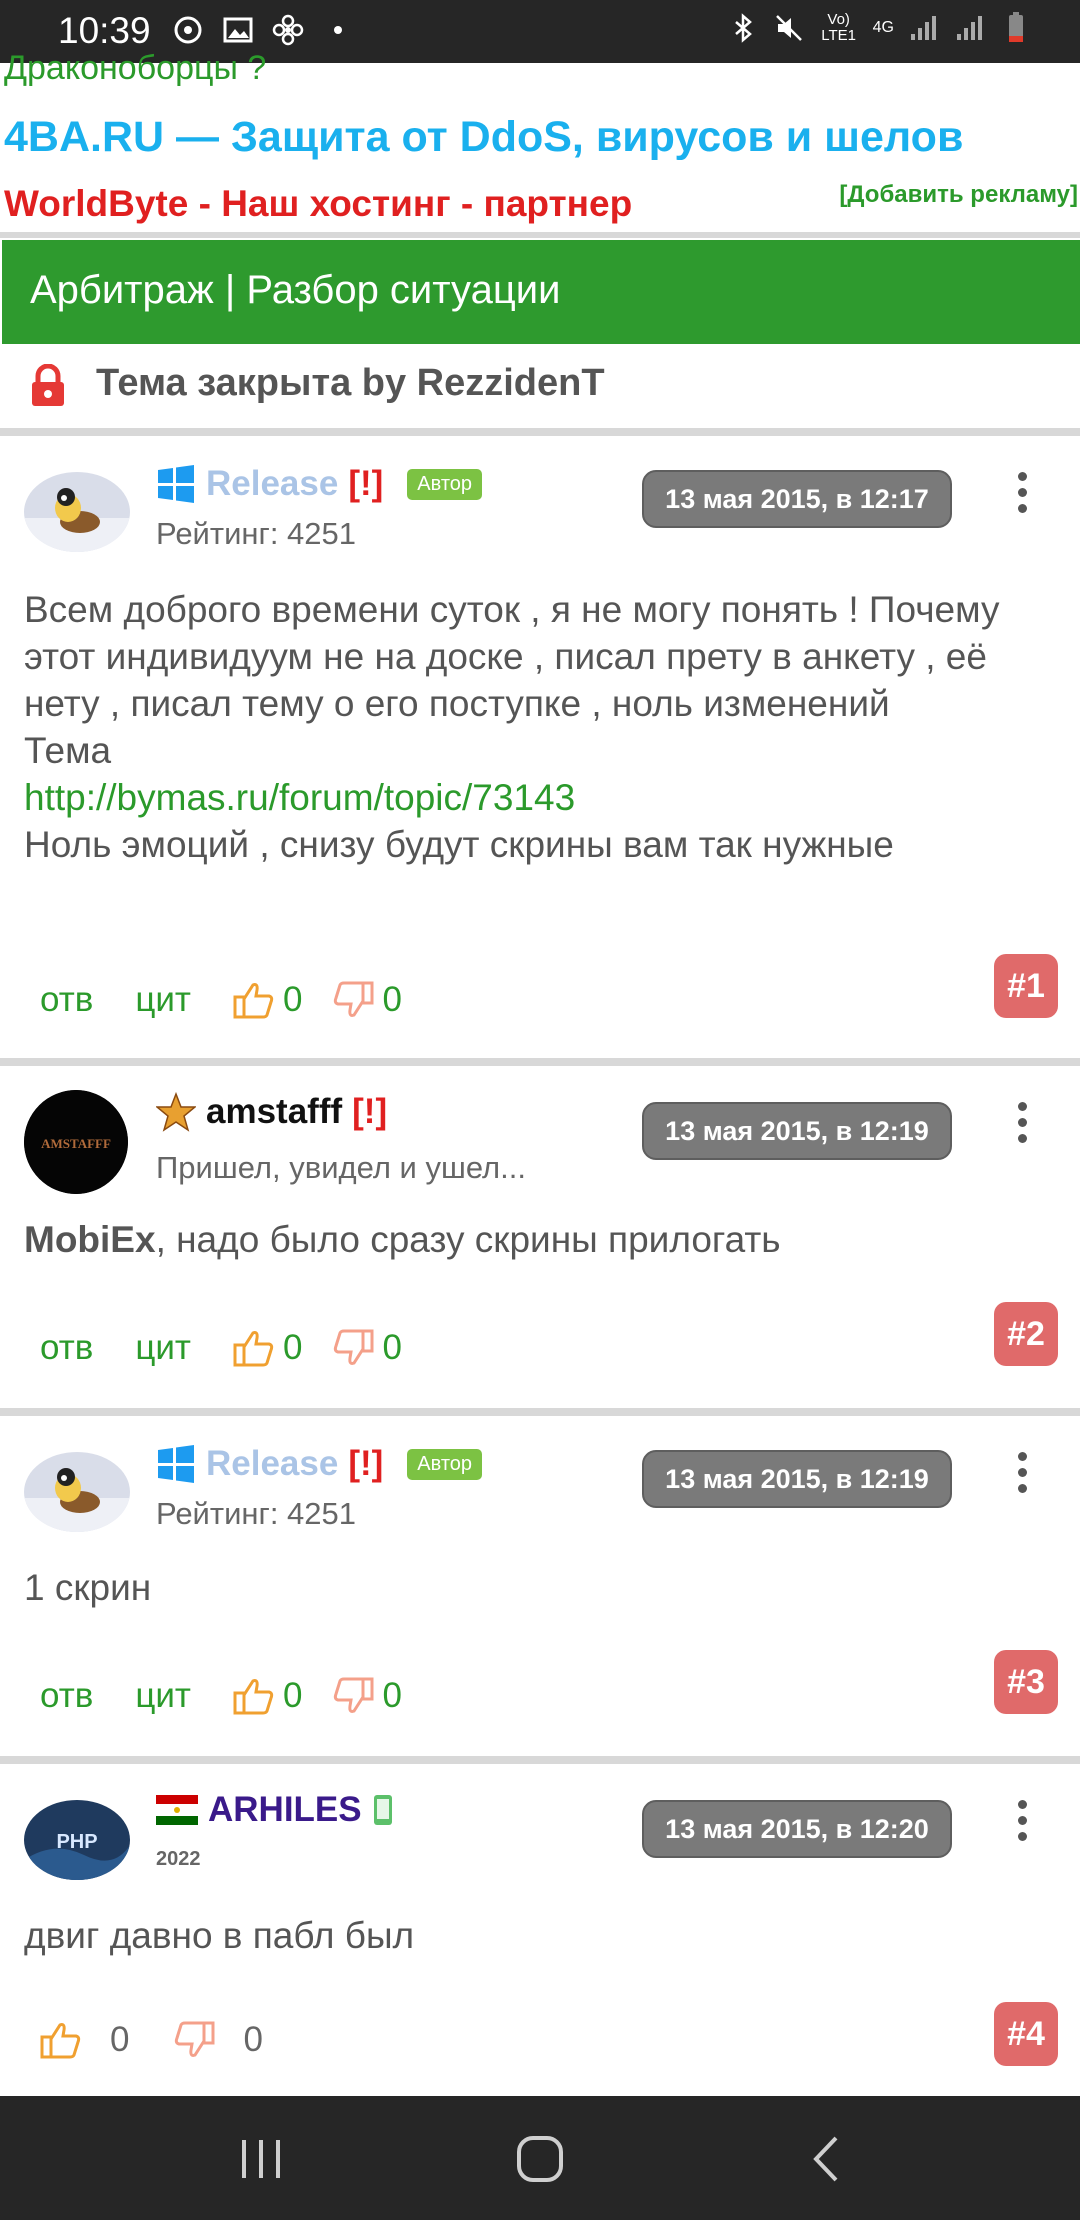 This screenshot has height=2220, width=1080. Describe the element at coordinates (68, 750) in the screenshot. I see `post-text-label: Тема` at that location.